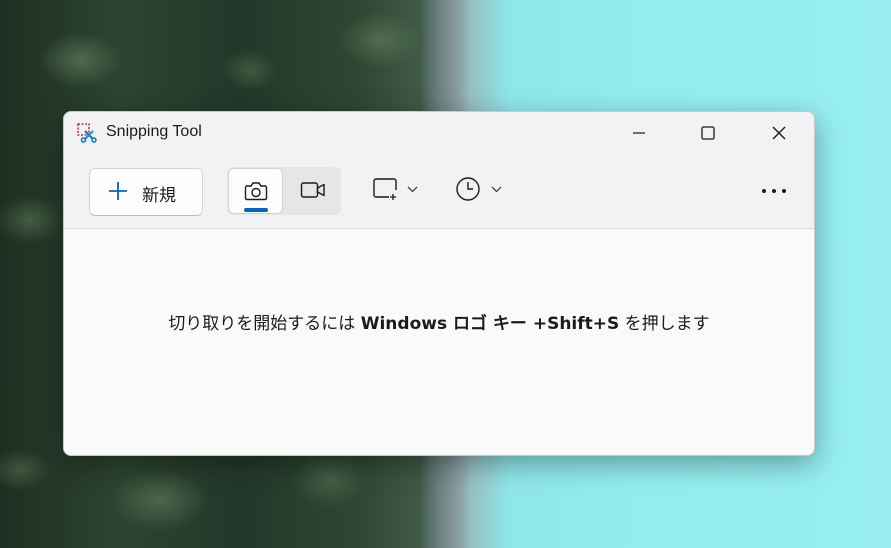 This screenshot has width=891, height=548. I want to click on clock-icon, so click(479, 189).